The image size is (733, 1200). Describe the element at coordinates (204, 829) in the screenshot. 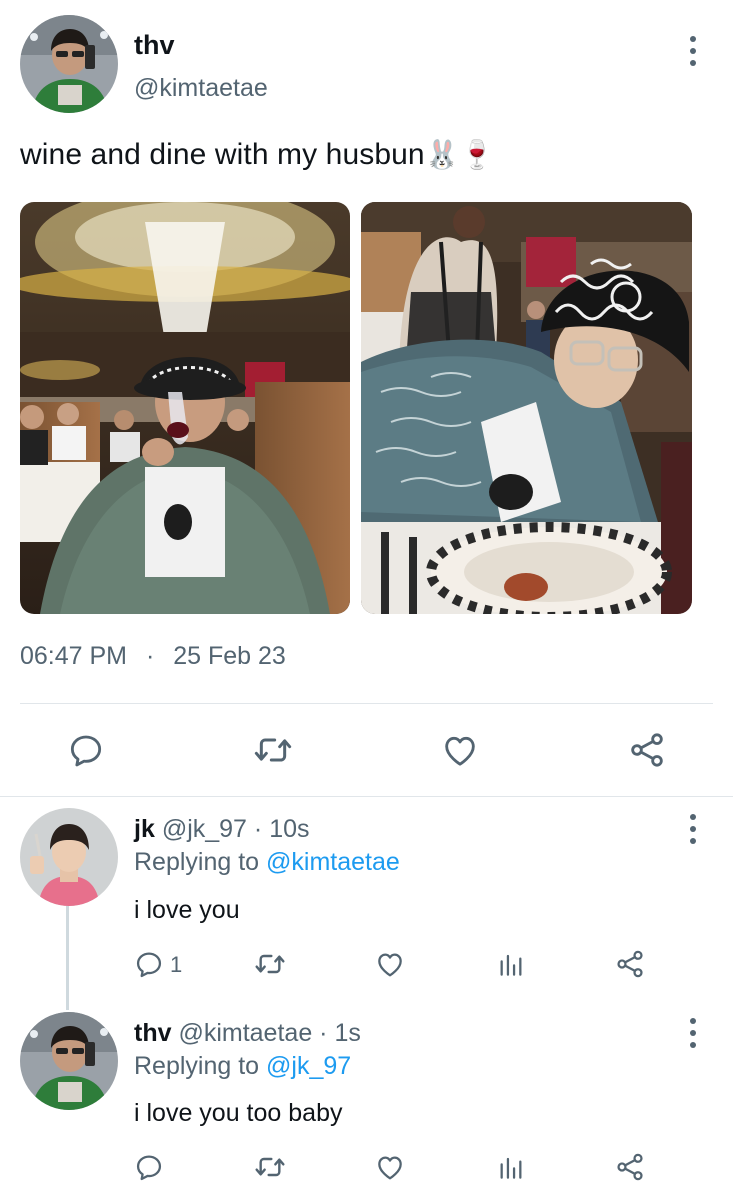

I see `reply-author-handle: @jk_97` at that location.